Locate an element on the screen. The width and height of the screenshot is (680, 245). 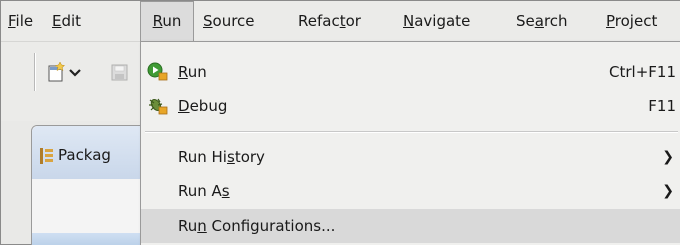
menu-navigate: Navigate is located at coordinates (436, 21).